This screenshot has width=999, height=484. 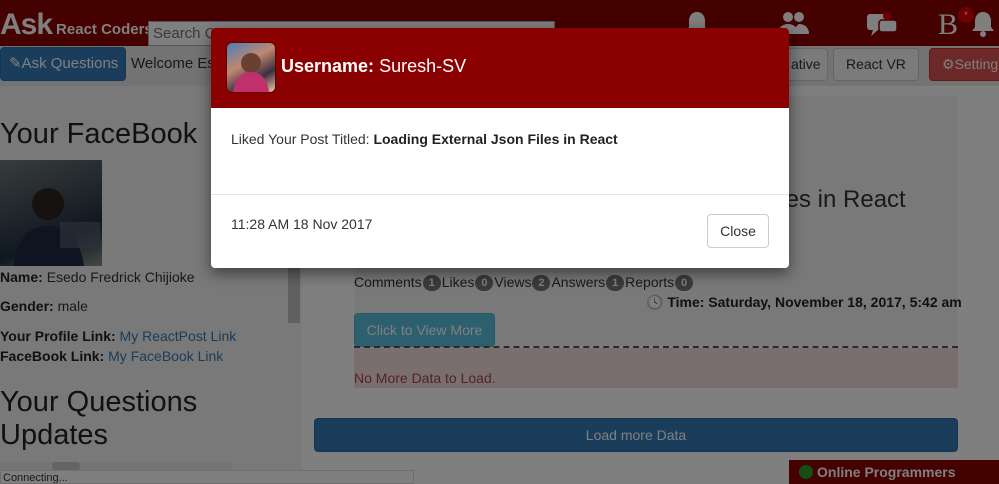 I want to click on liked-post-title: Loading External Json Files in React, so click(x=495, y=139).